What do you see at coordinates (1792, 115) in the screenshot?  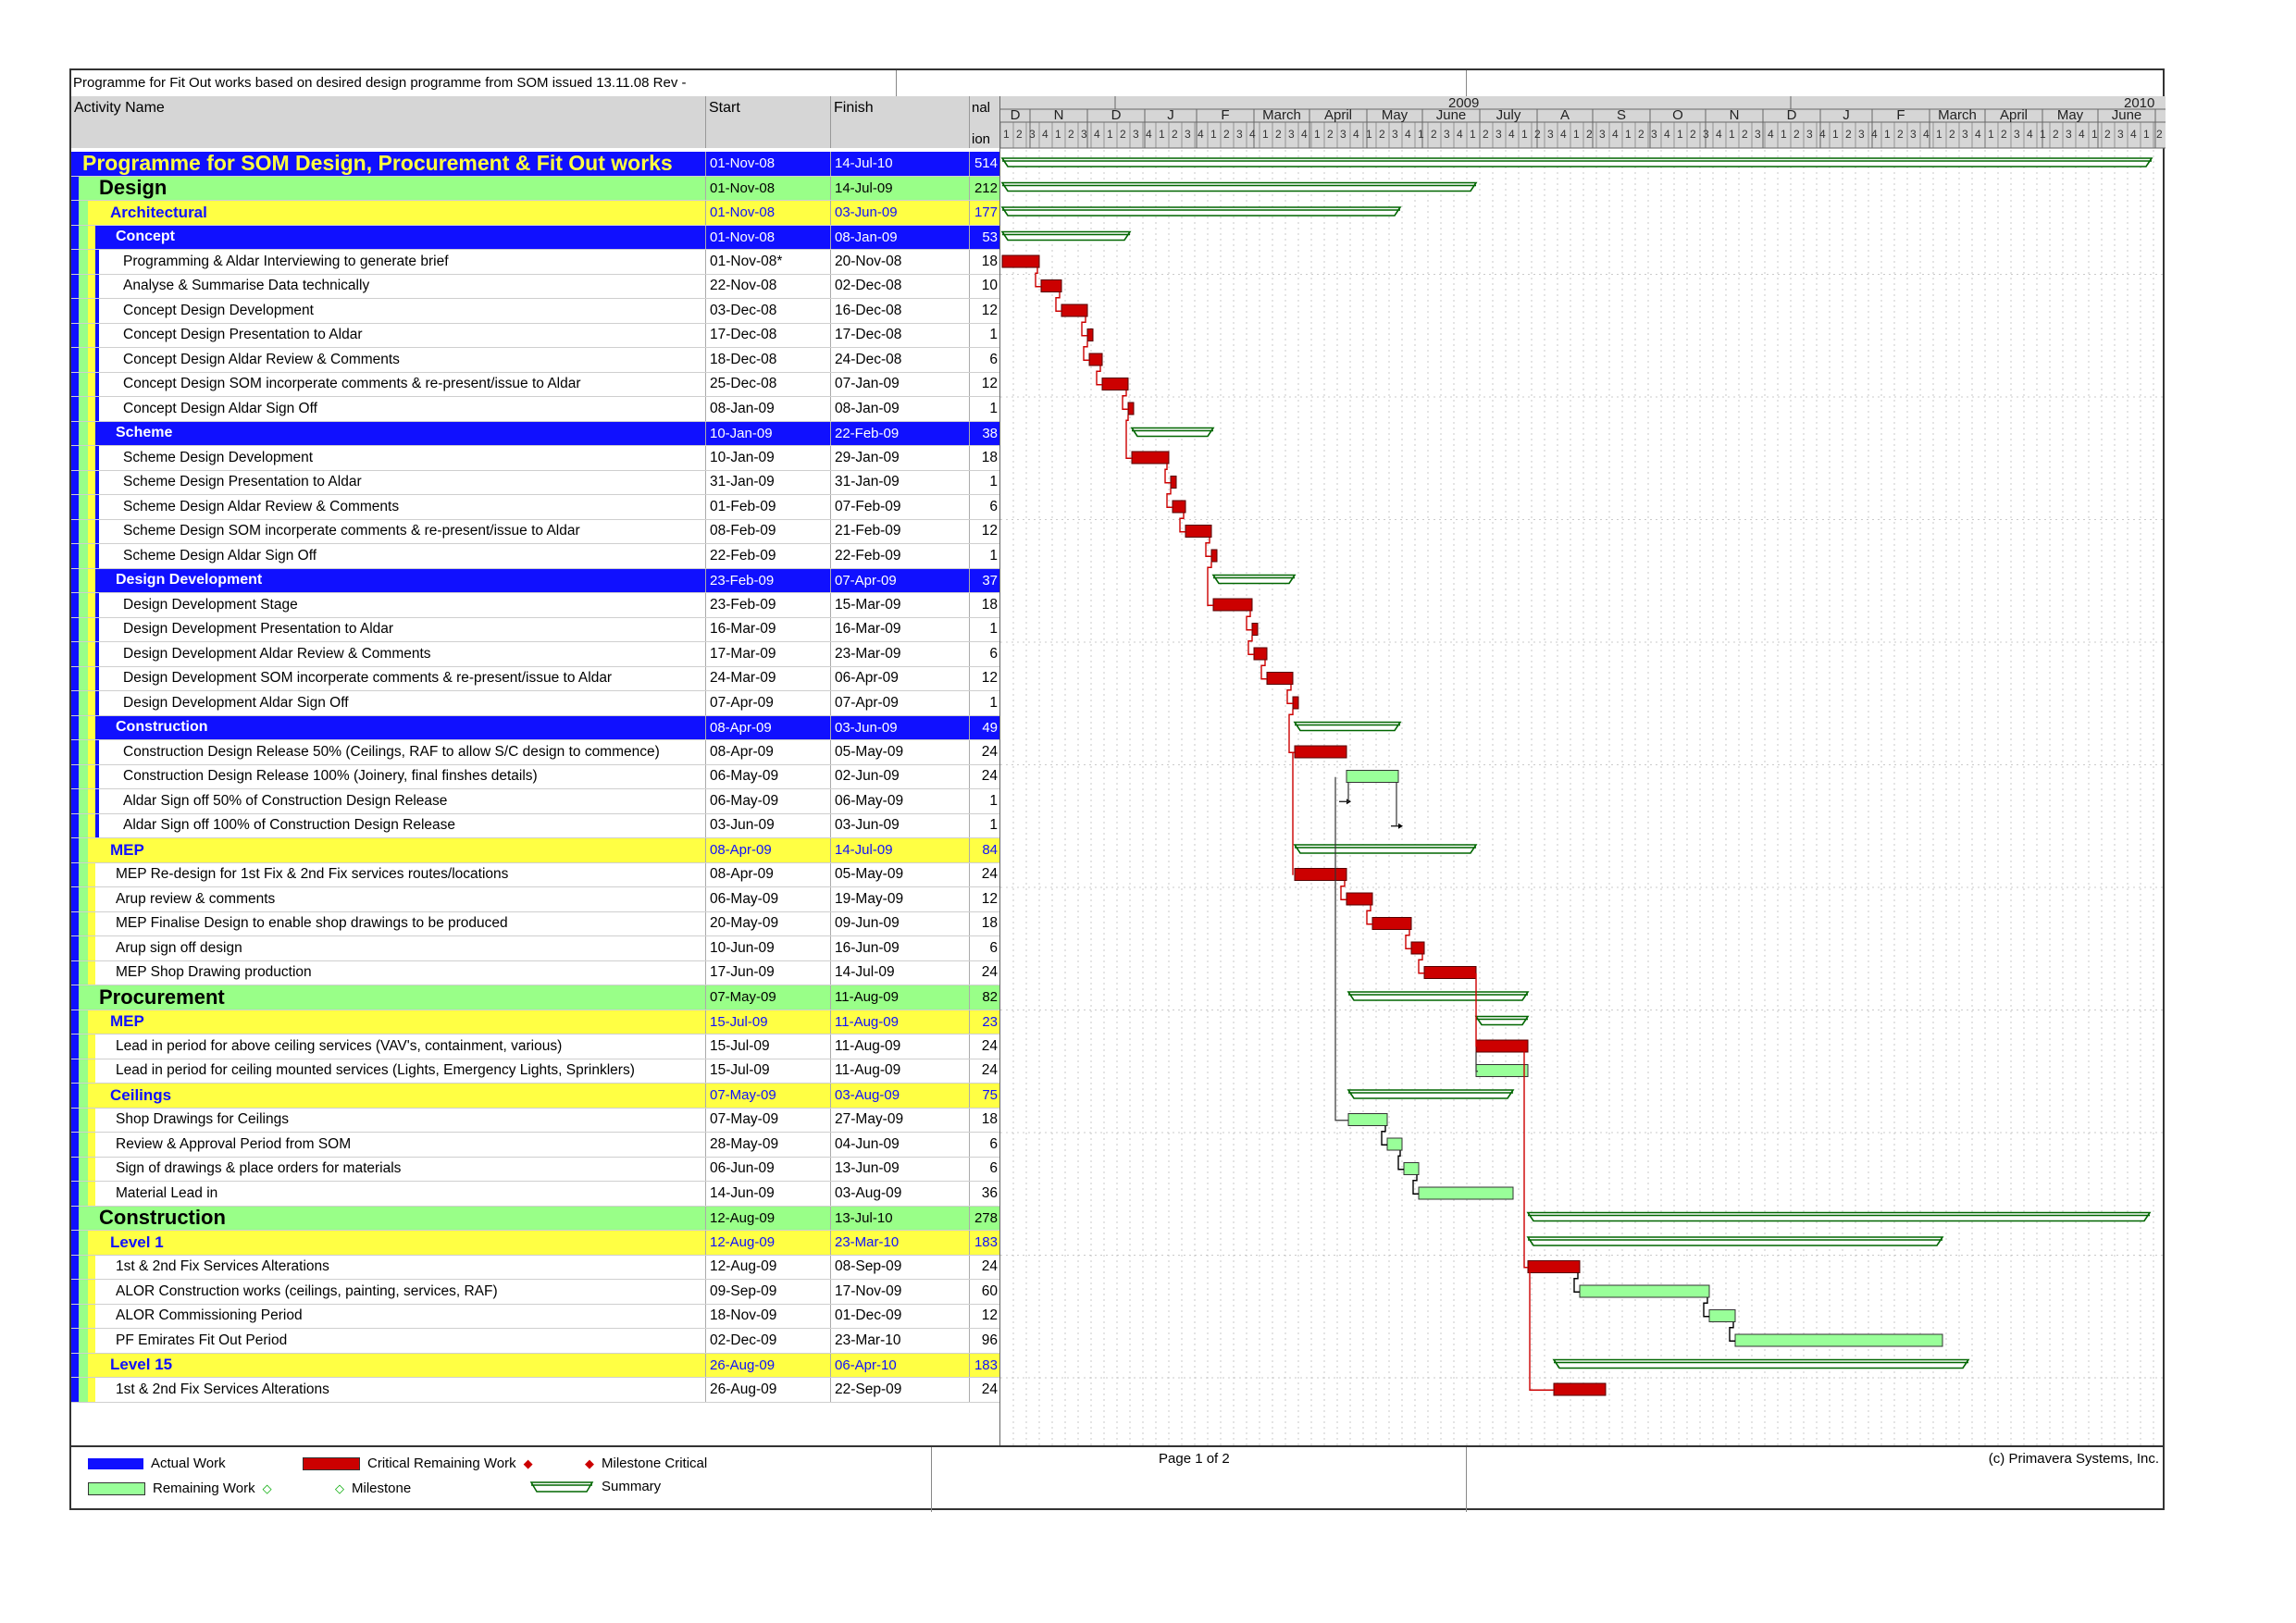 I see `month-label: D` at bounding box center [1792, 115].